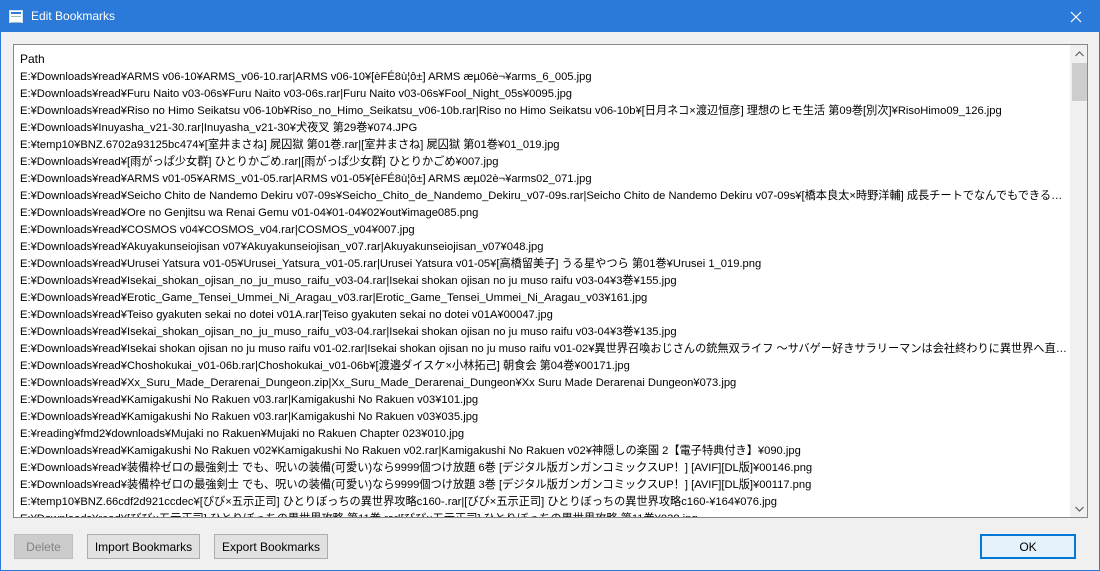 This screenshot has height=571, width=1100. Describe the element at coordinates (143, 546) in the screenshot. I see `import-bookmarks-button: Import Bookmarks` at that location.